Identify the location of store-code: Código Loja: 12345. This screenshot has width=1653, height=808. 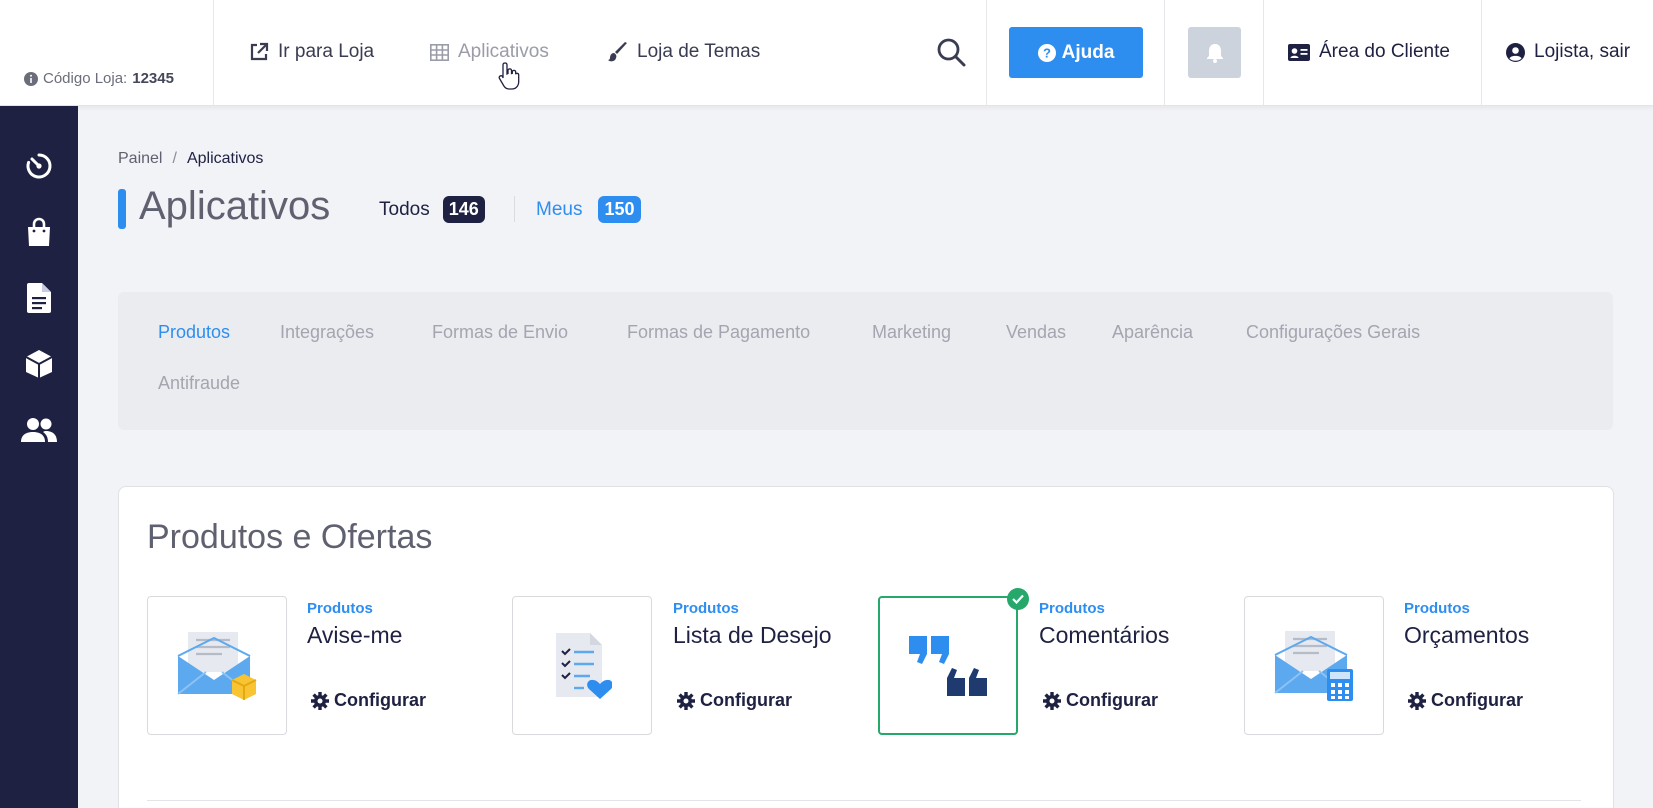
(99, 78).